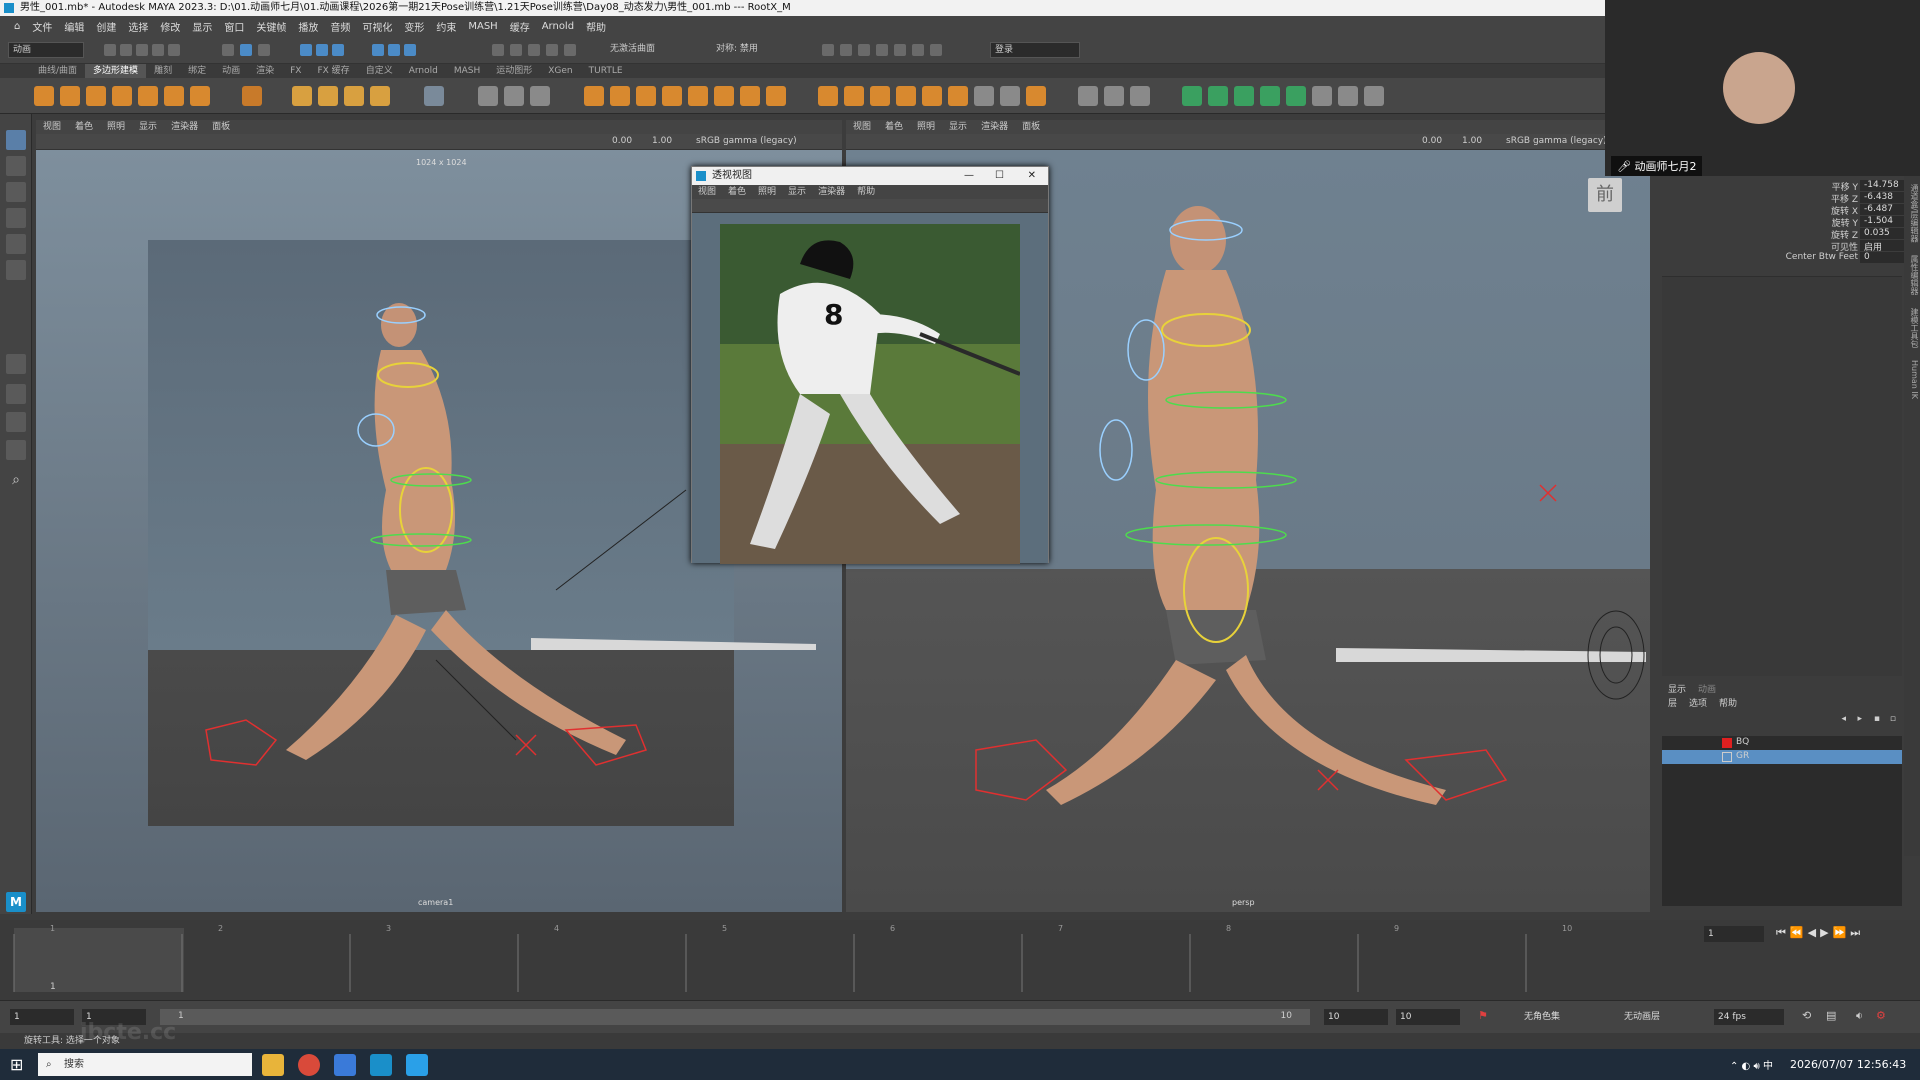 This screenshot has width=1920, height=1080. What do you see at coordinates (880, 96) in the screenshot?
I see `offset-edge-loop-icon` at bounding box center [880, 96].